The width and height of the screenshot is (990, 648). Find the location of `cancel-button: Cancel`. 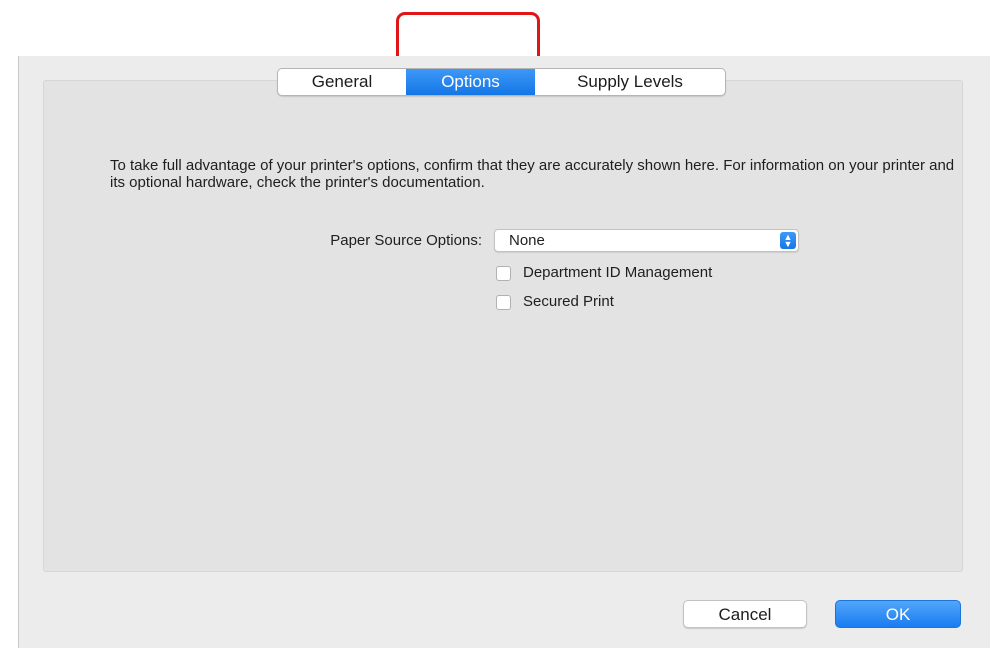

cancel-button: Cancel is located at coordinates (745, 614).